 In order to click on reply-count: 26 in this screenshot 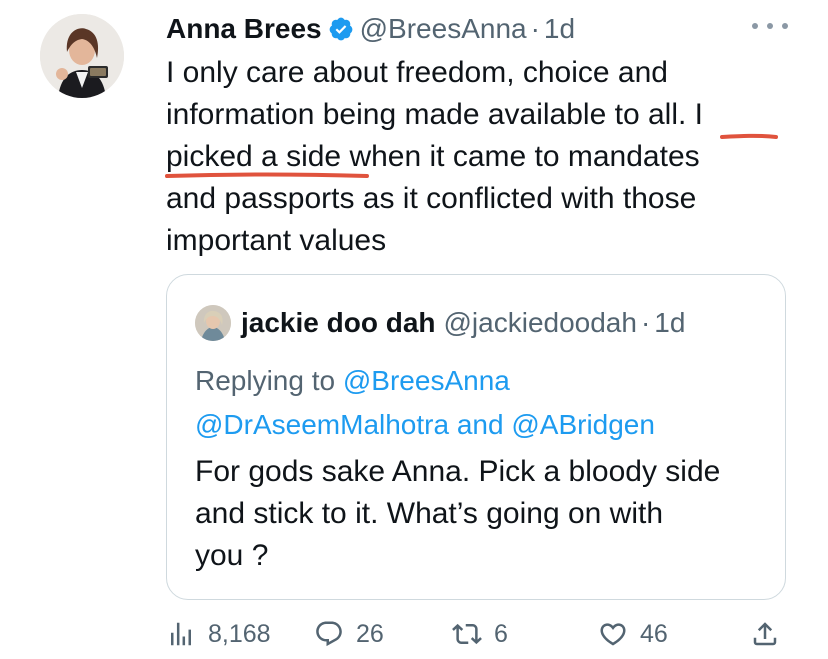, I will do `click(370, 633)`.